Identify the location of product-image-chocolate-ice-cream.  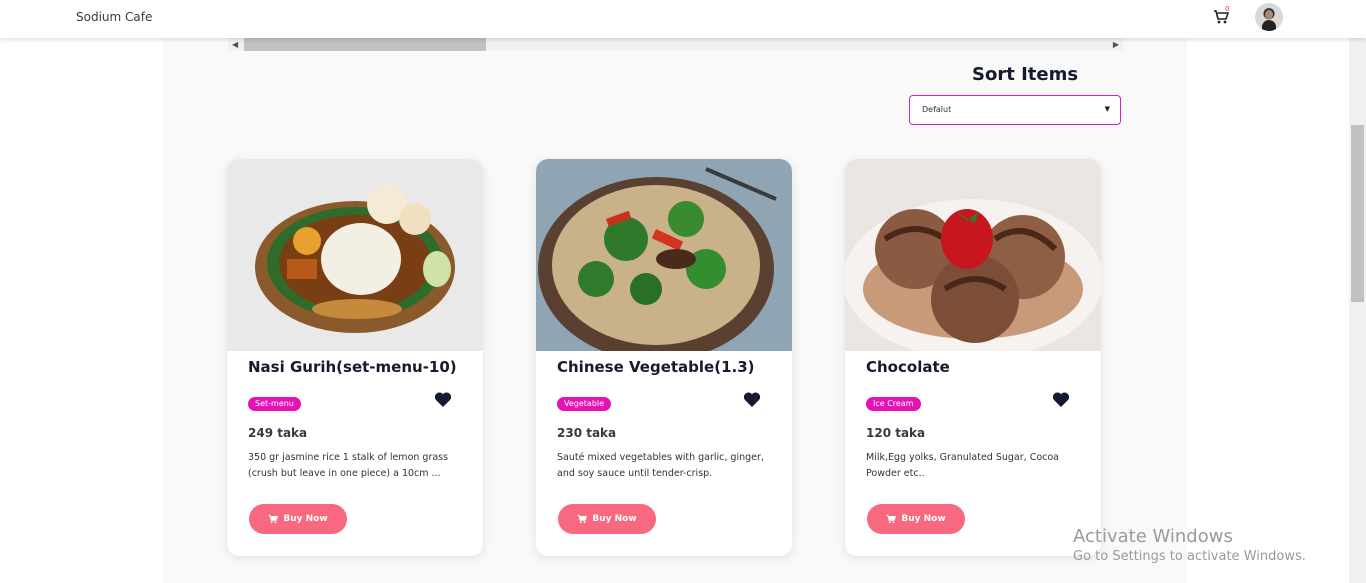
(973, 255).